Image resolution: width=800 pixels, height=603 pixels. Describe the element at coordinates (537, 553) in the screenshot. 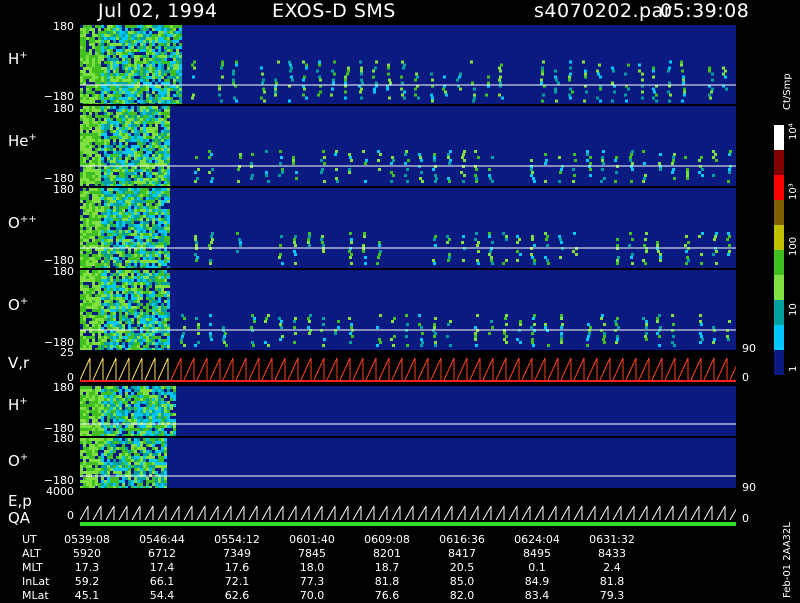

I see `ephemeris-cell: 8495` at that location.